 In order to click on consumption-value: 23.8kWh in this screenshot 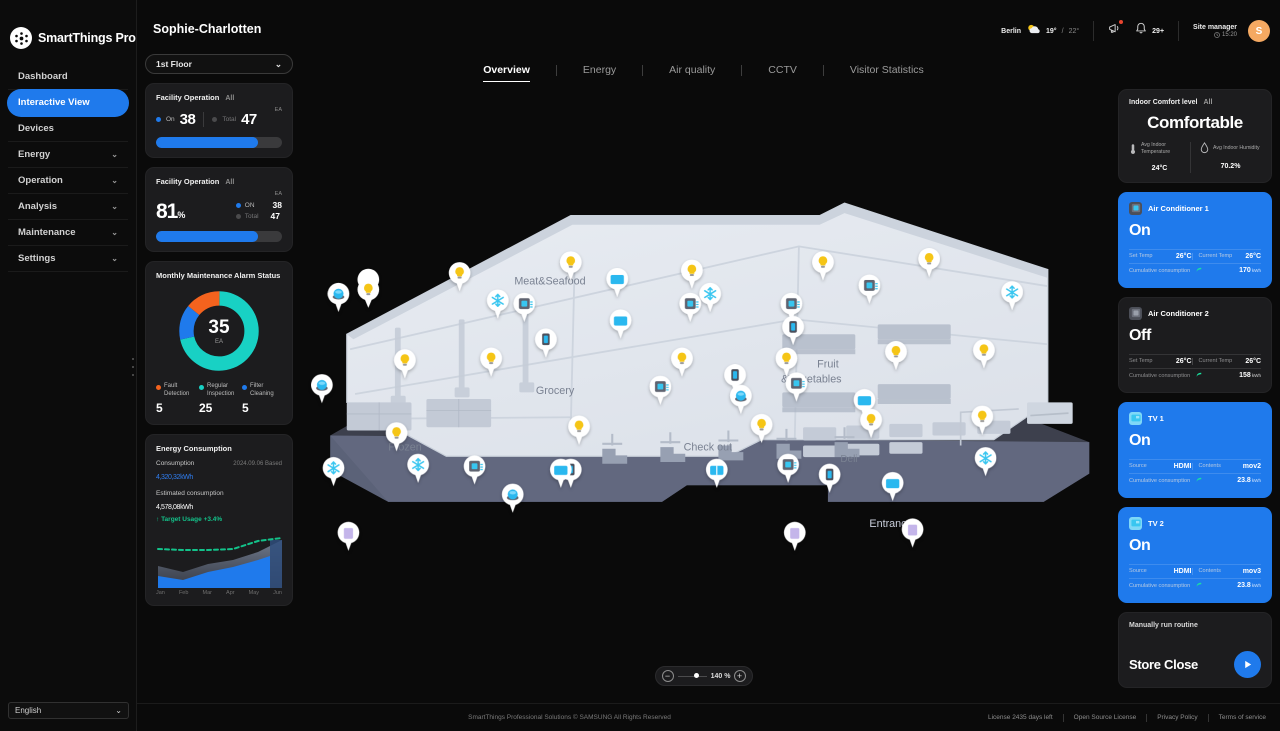, I will do `click(1249, 480)`.